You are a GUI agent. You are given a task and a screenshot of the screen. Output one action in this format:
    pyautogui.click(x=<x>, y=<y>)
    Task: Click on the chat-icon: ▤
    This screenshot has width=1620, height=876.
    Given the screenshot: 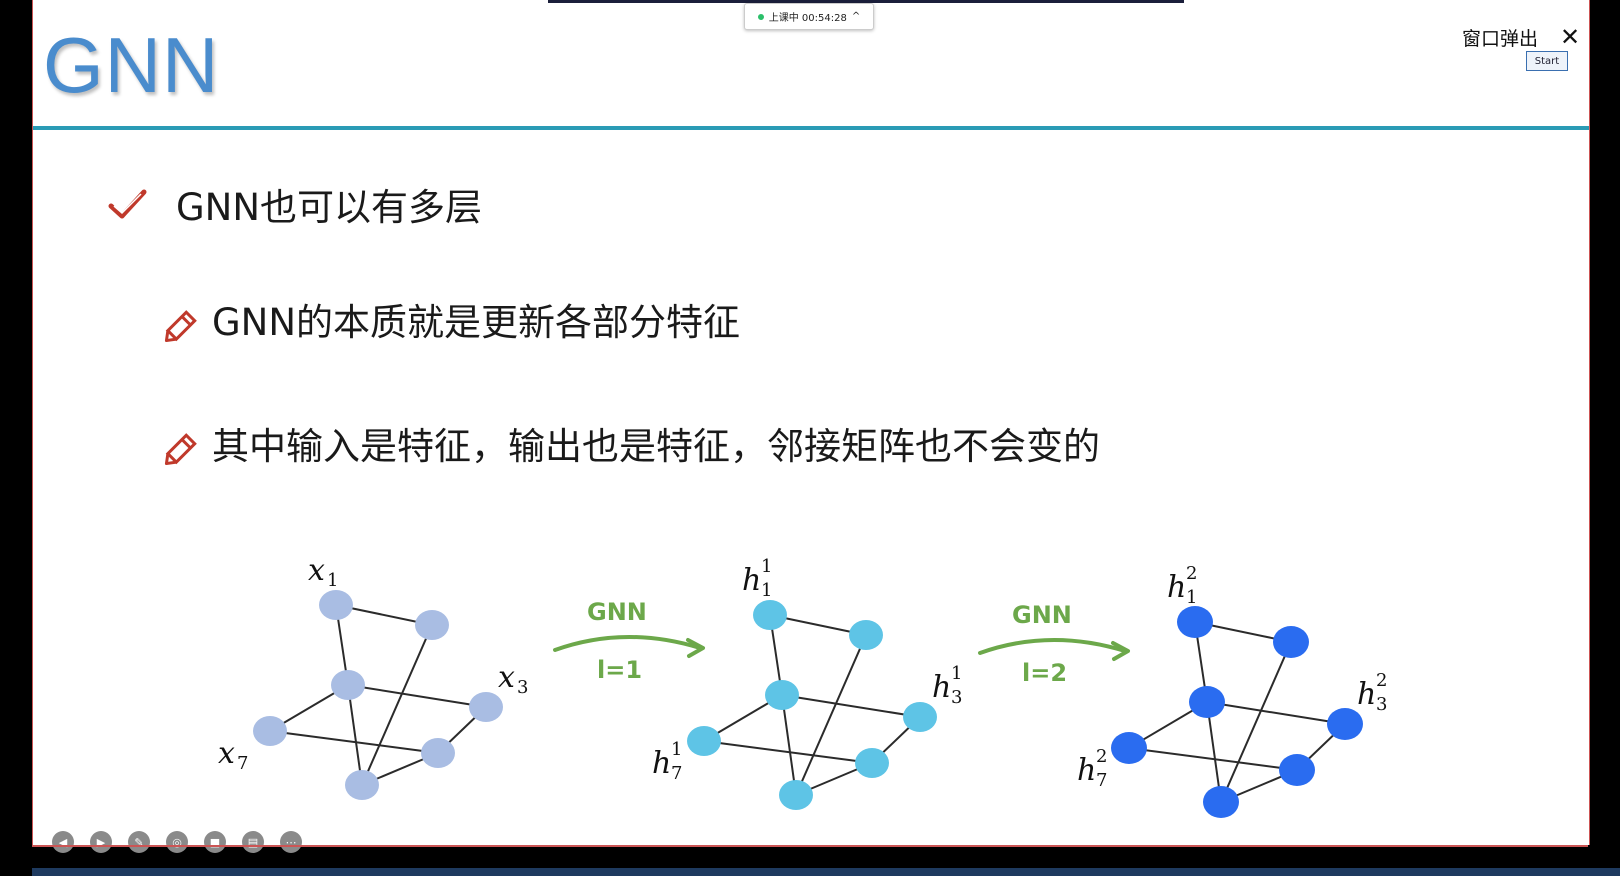 What is the action you would take?
    pyautogui.click(x=253, y=842)
    